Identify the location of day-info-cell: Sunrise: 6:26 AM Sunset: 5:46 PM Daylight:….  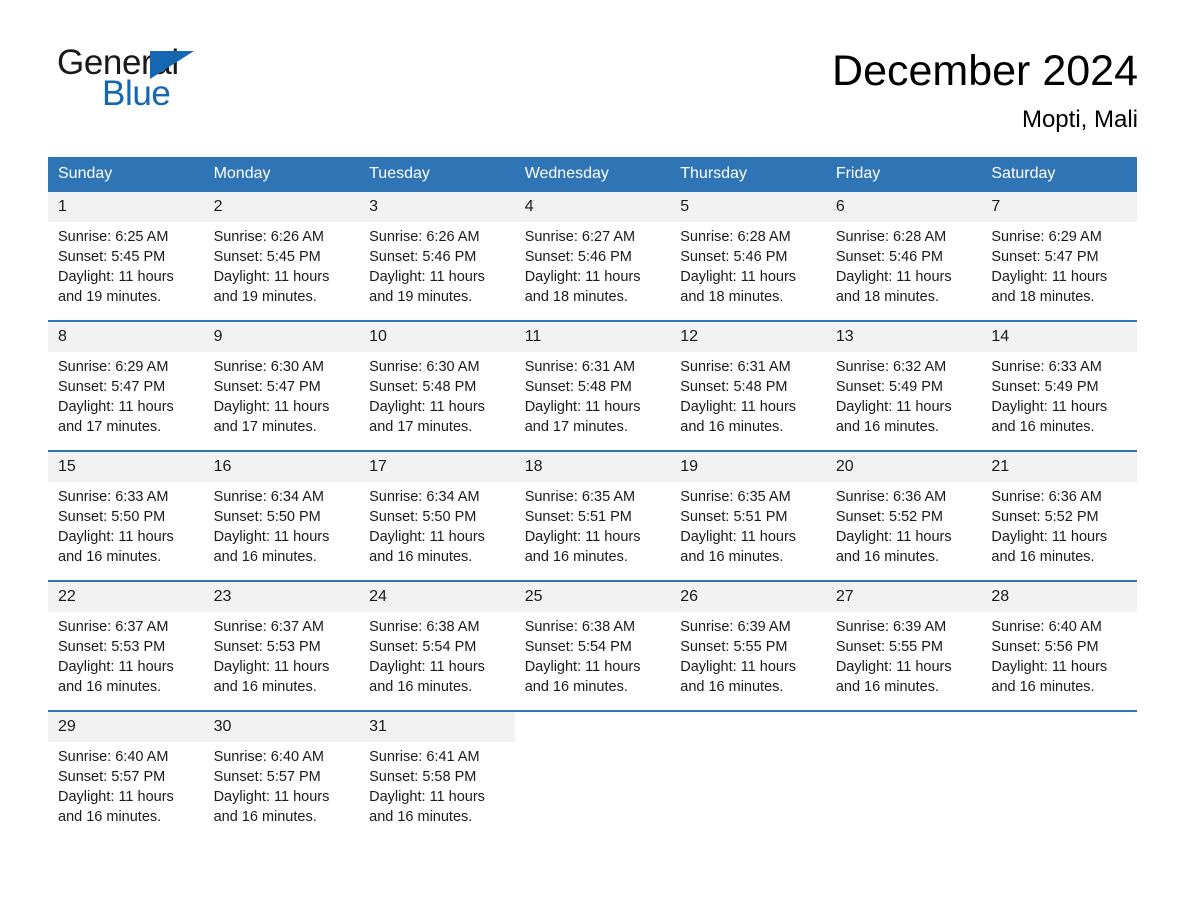
(437, 271).